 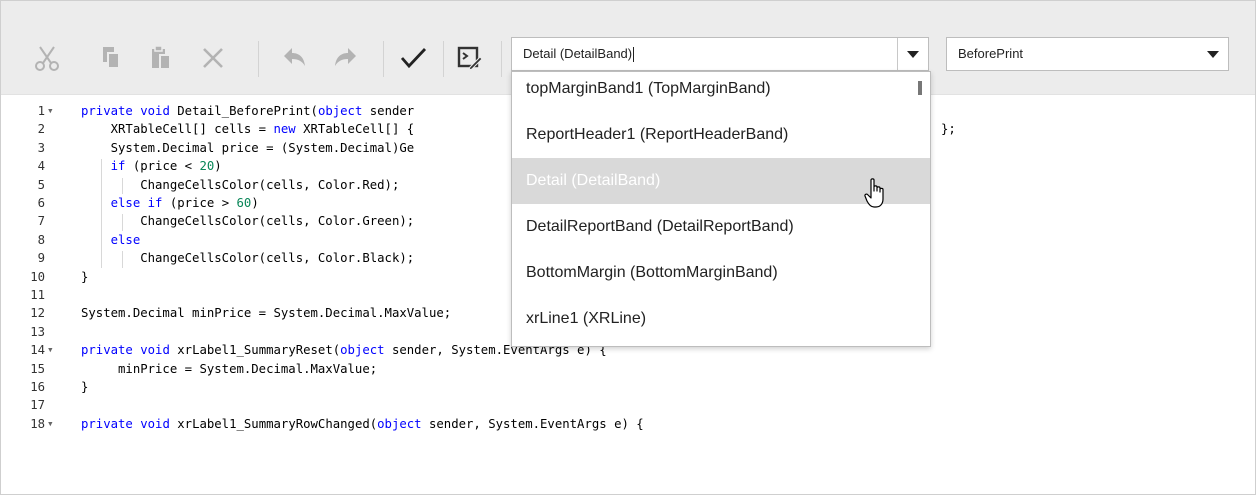 What do you see at coordinates (37, 423) in the screenshot?
I see `line-number: 18` at bounding box center [37, 423].